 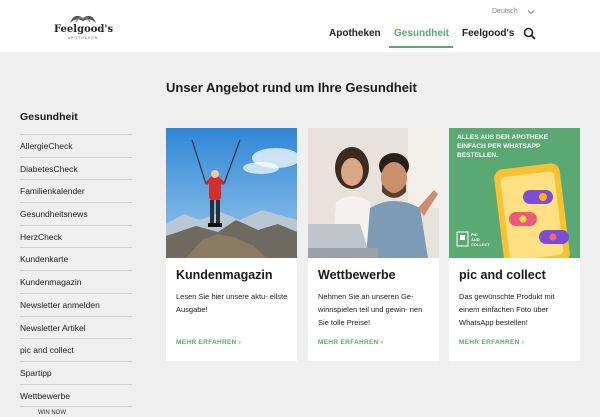 What do you see at coordinates (480, 239) in the screenshot?
I see `pic-and-collect-badge: PIC AND COLLECT` at bounding box center [480, 239].